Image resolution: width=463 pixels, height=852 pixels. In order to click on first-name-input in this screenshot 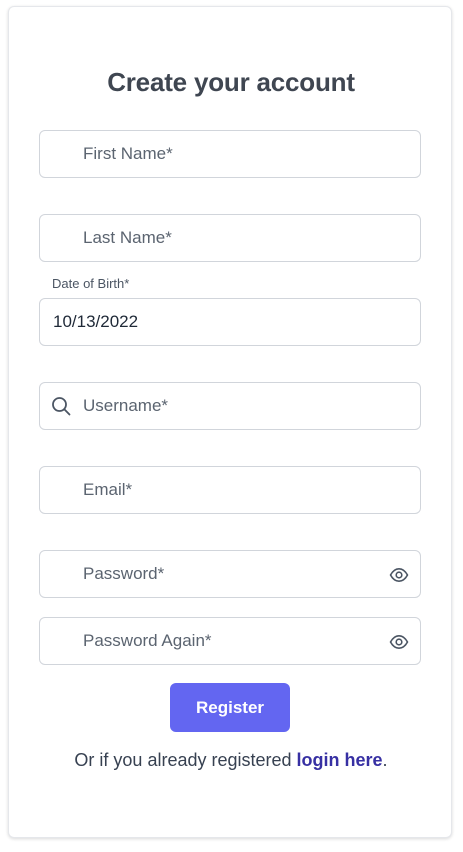, I will do `click(230, 154)`.